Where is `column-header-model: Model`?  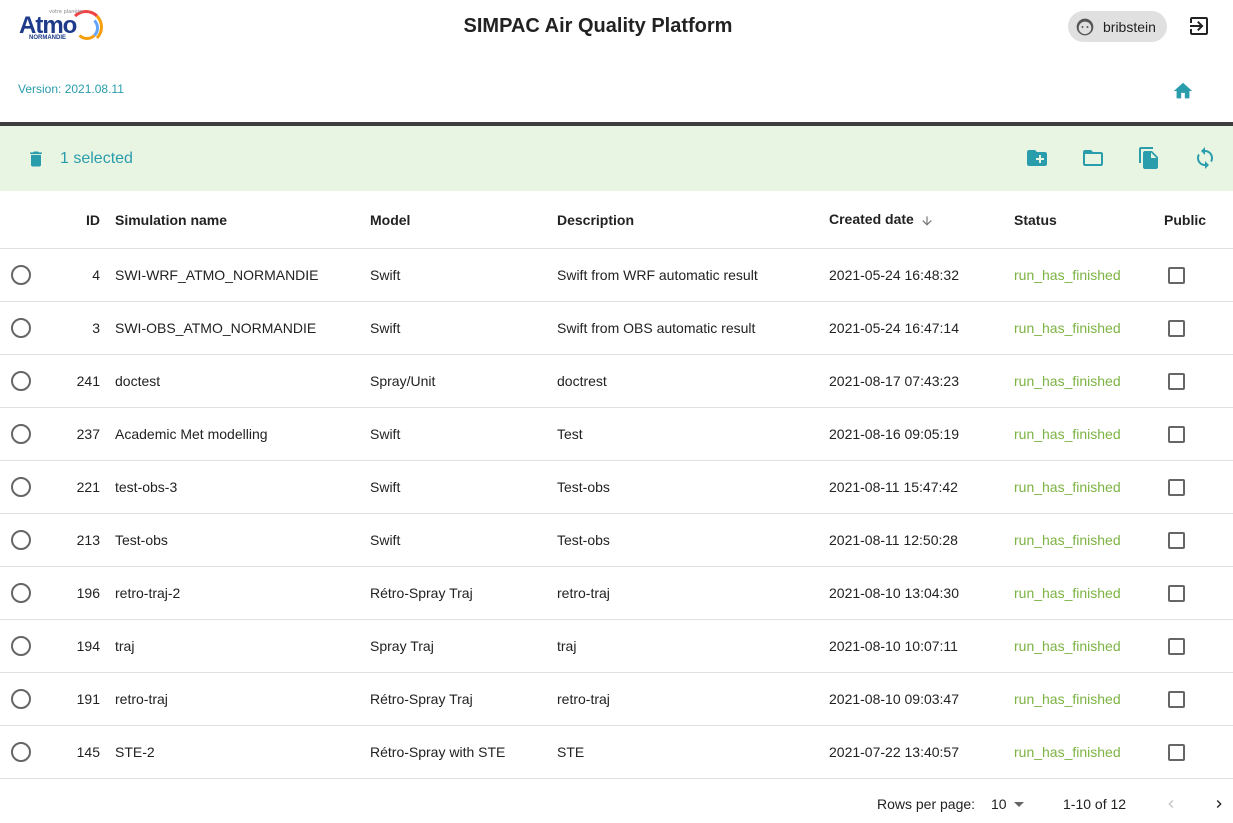
column-header-model: Model is located at coordinates (463, 220).